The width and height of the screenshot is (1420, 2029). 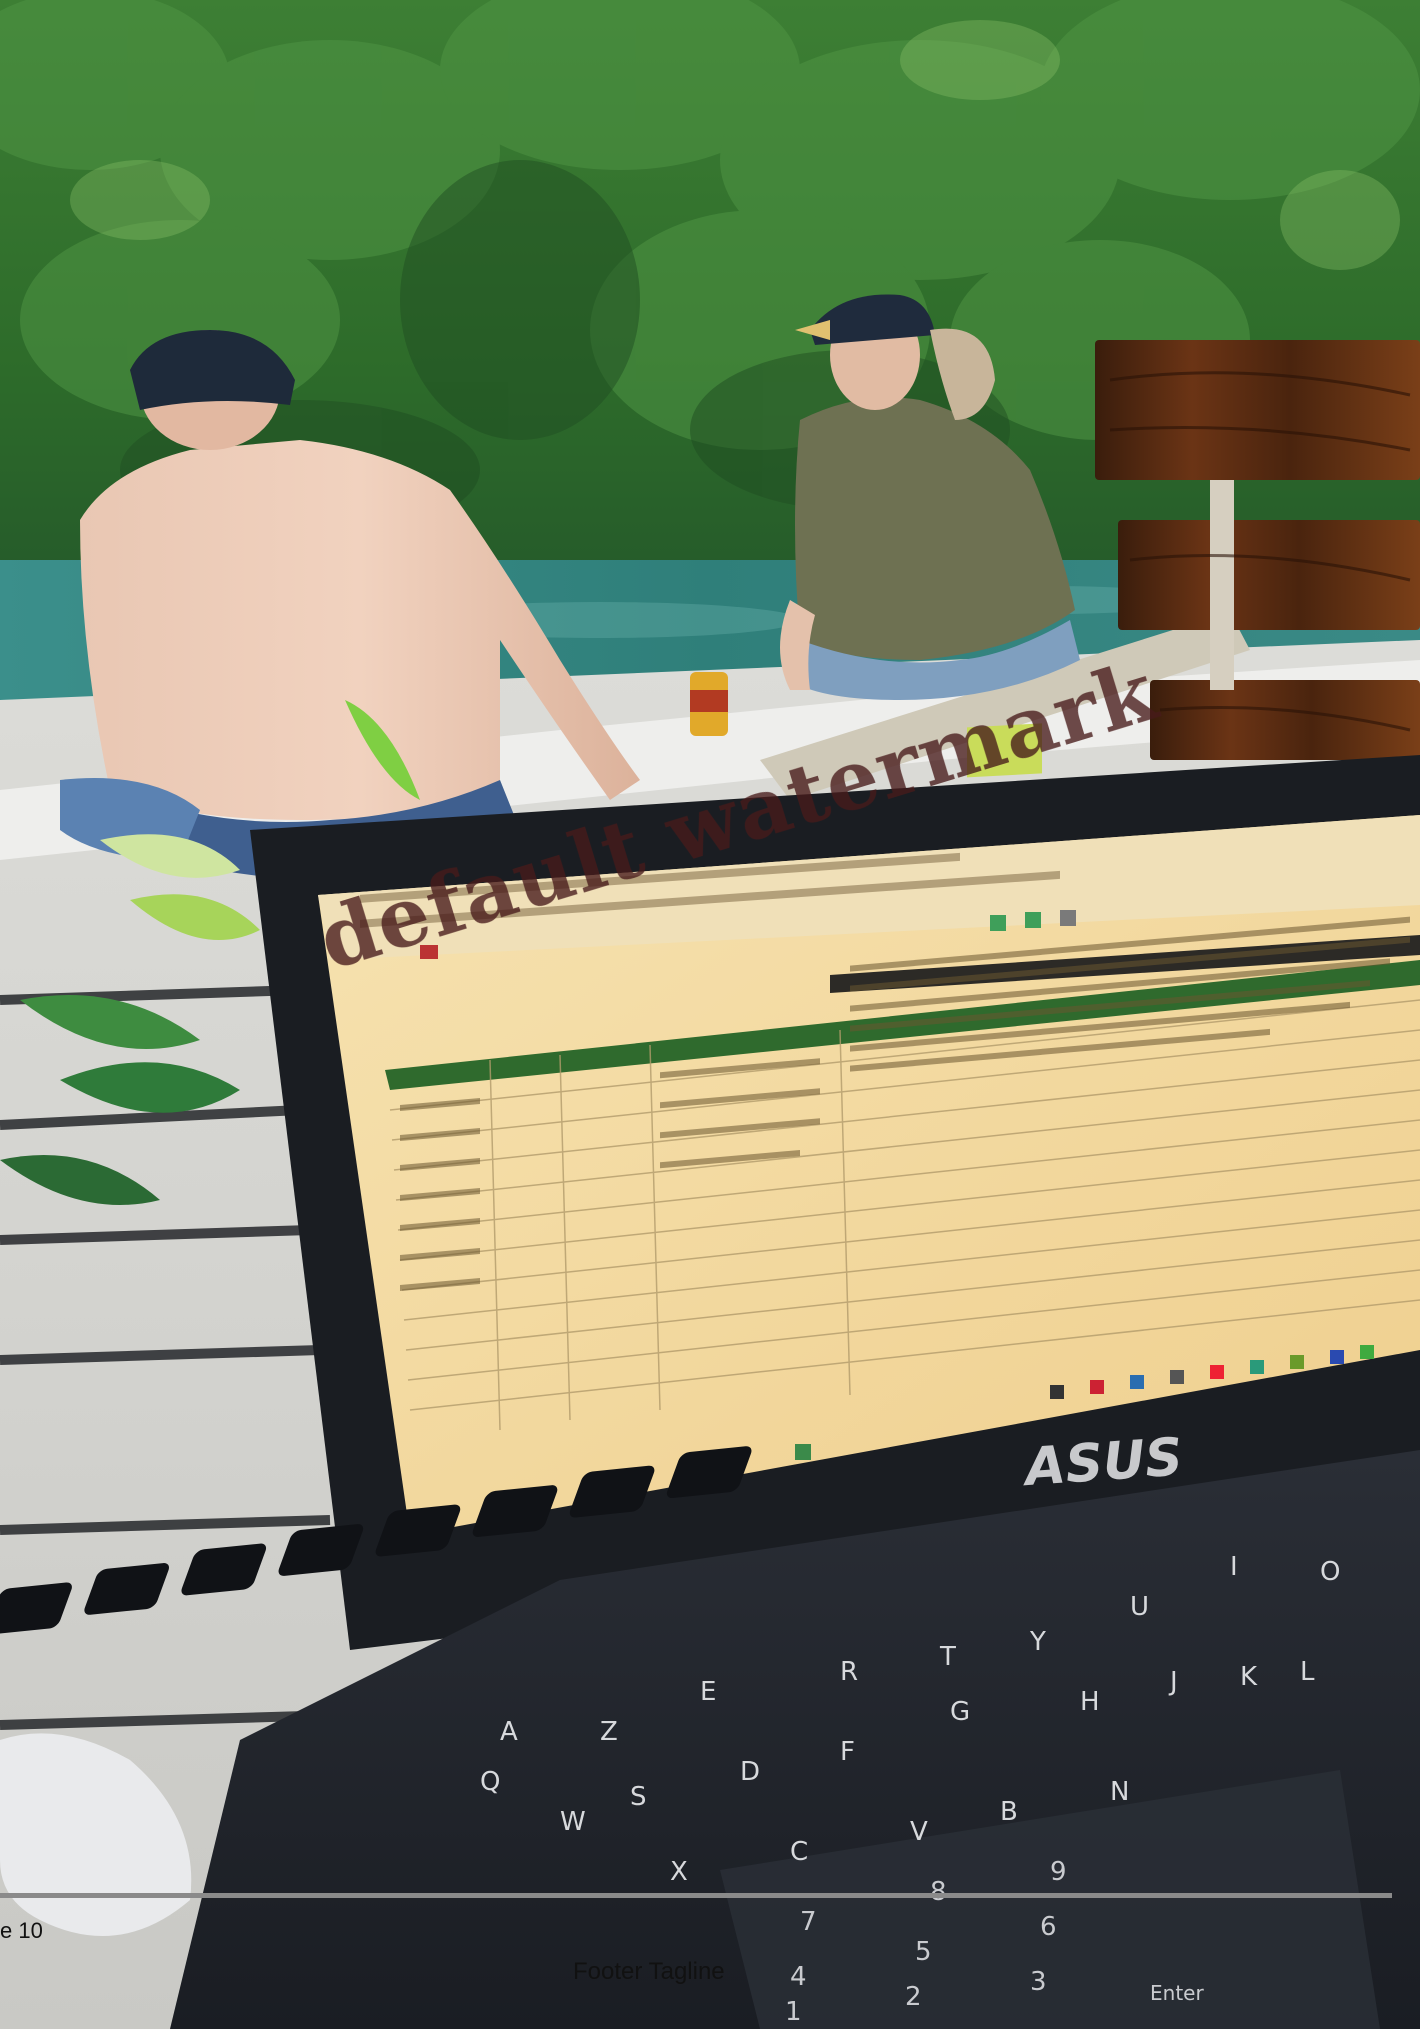 What do you see at coordinates (679, 1872) in the screenshot?
I see `svg-text: X` at bounding box center [679, 1872].